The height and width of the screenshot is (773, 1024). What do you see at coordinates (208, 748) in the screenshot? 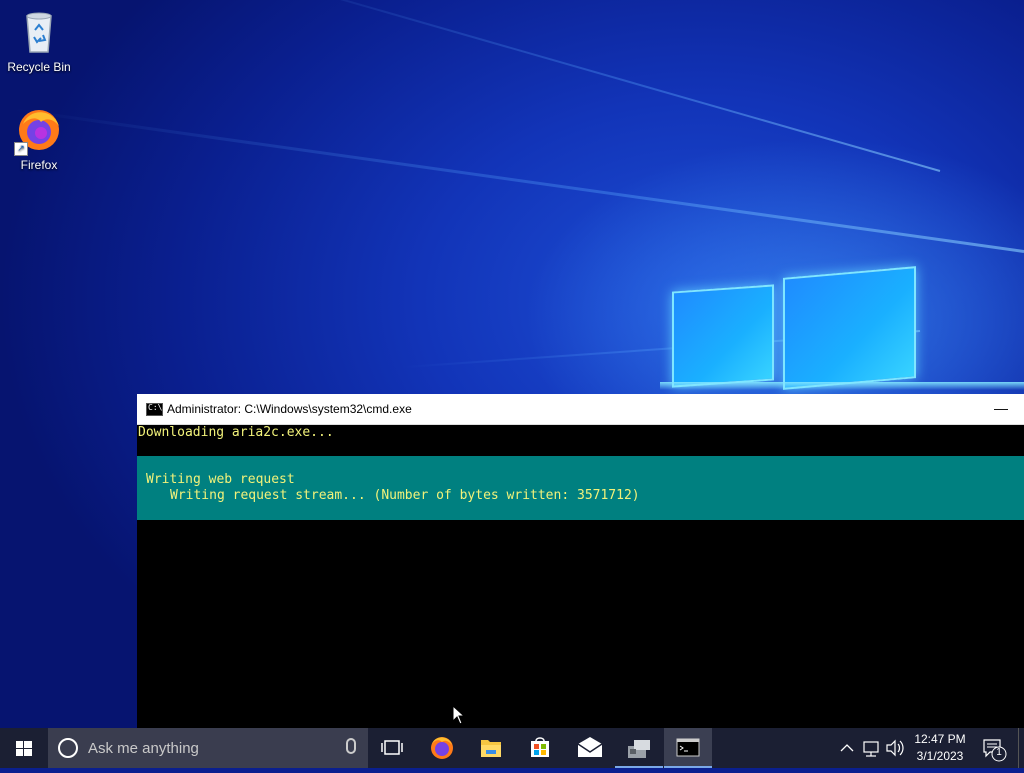
I see `search-box: Ask me anything` at bounding box center [208, 748].